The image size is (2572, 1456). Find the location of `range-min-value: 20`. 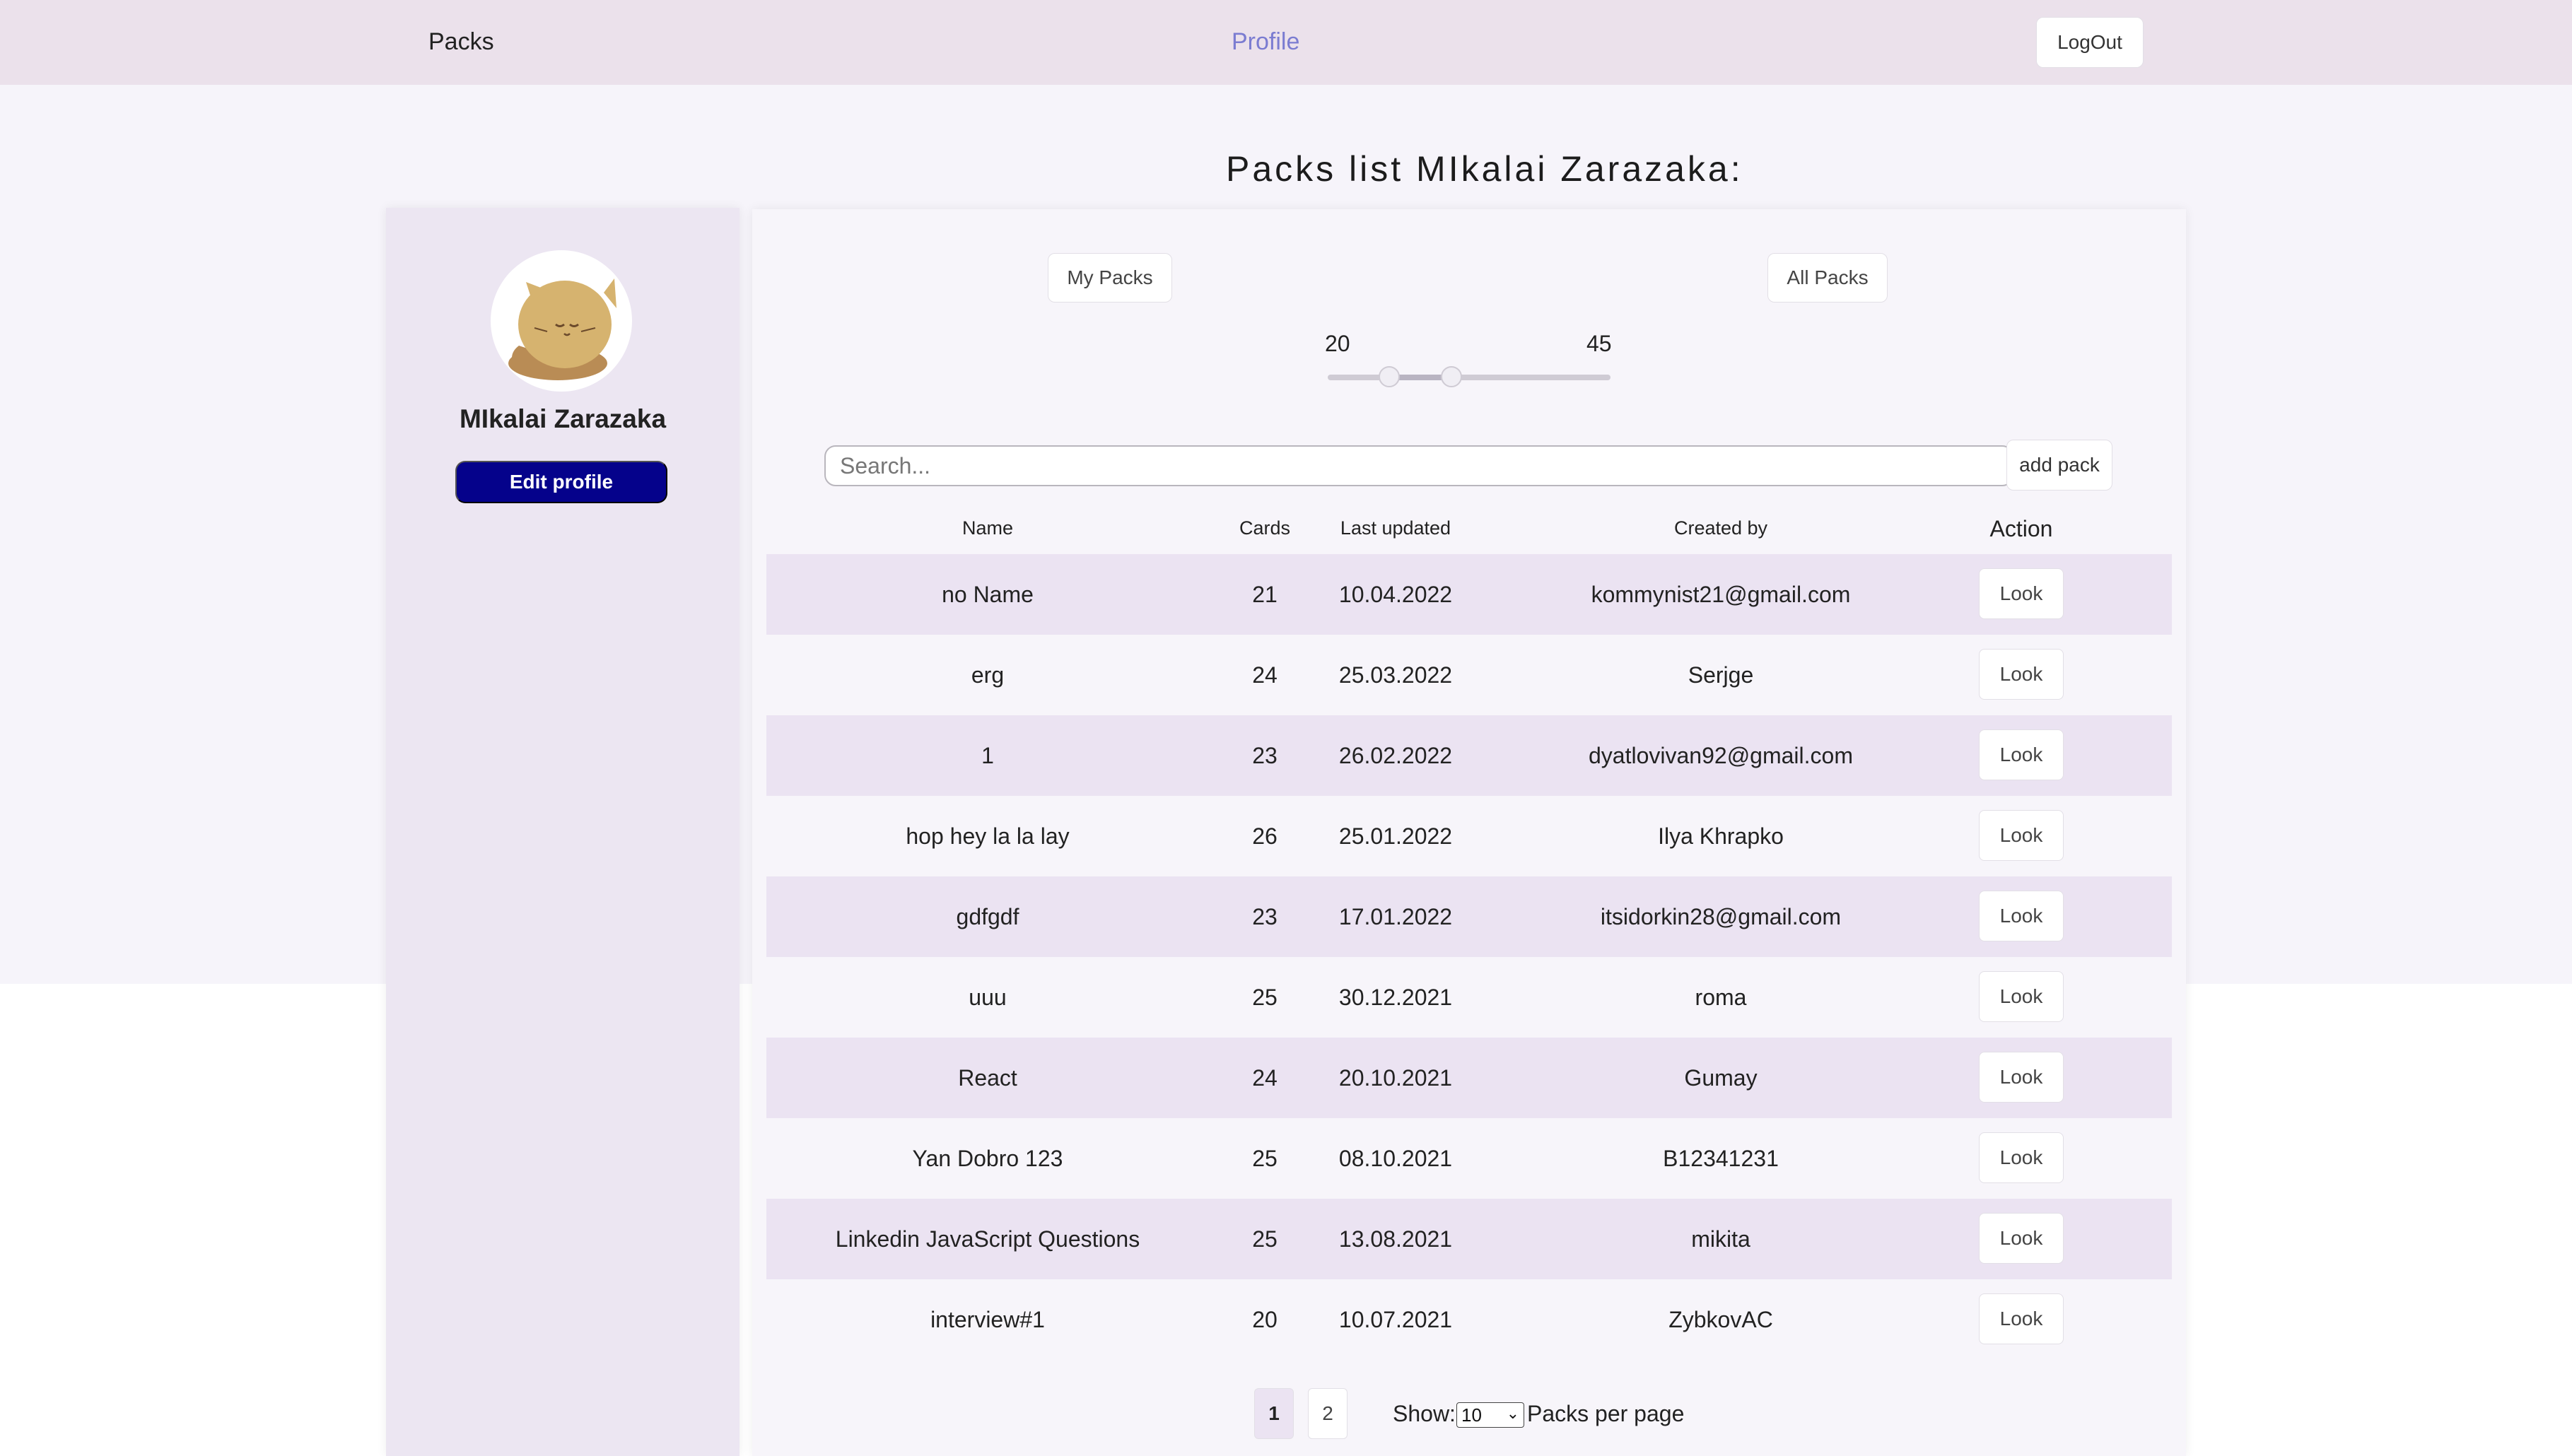

range-min-value: 20 is located at coordinates (1337, 343).